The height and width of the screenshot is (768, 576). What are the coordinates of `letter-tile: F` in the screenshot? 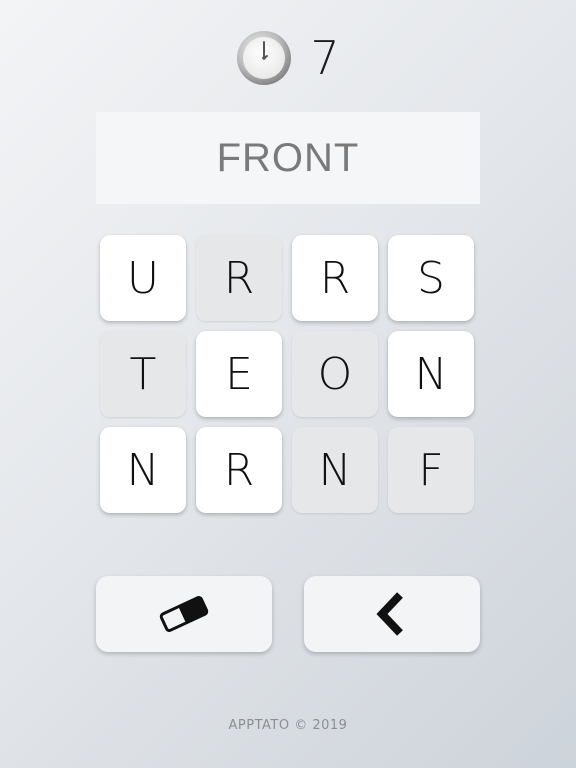 It's located at (431, 470).